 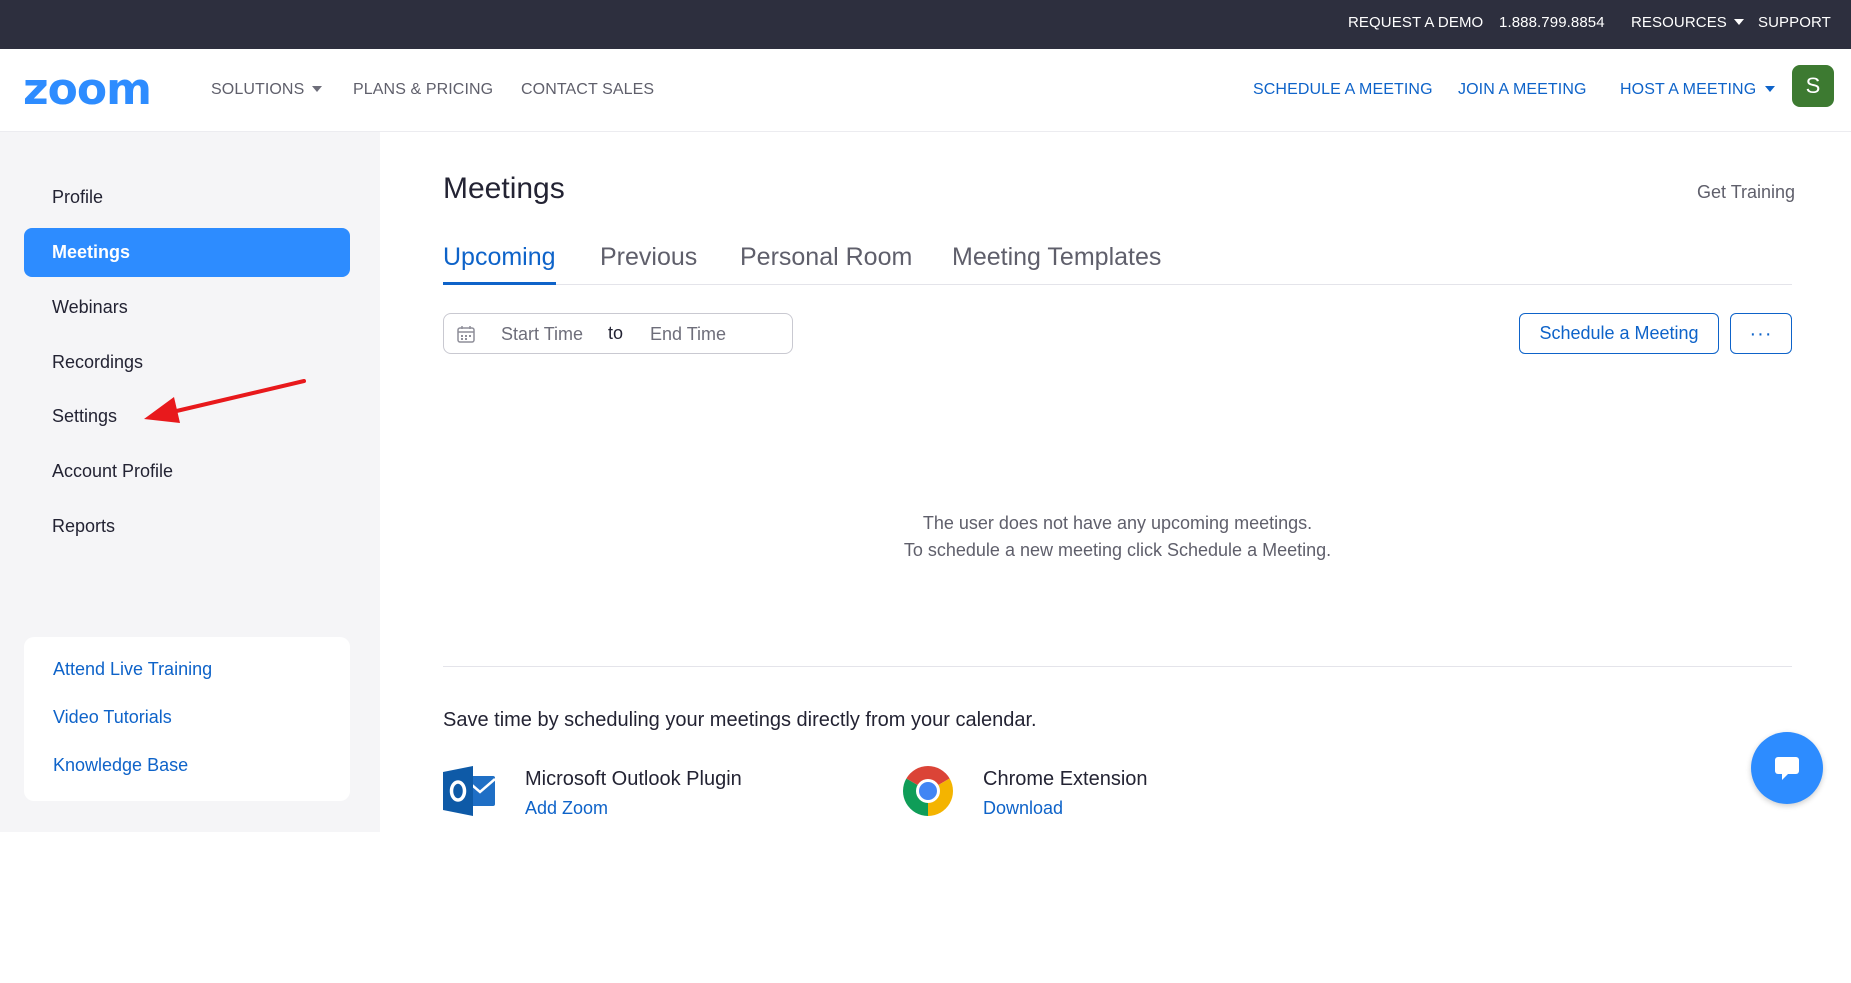 I want to click on solutions-label: SOLUTIONS, so click(x=258, y=89).